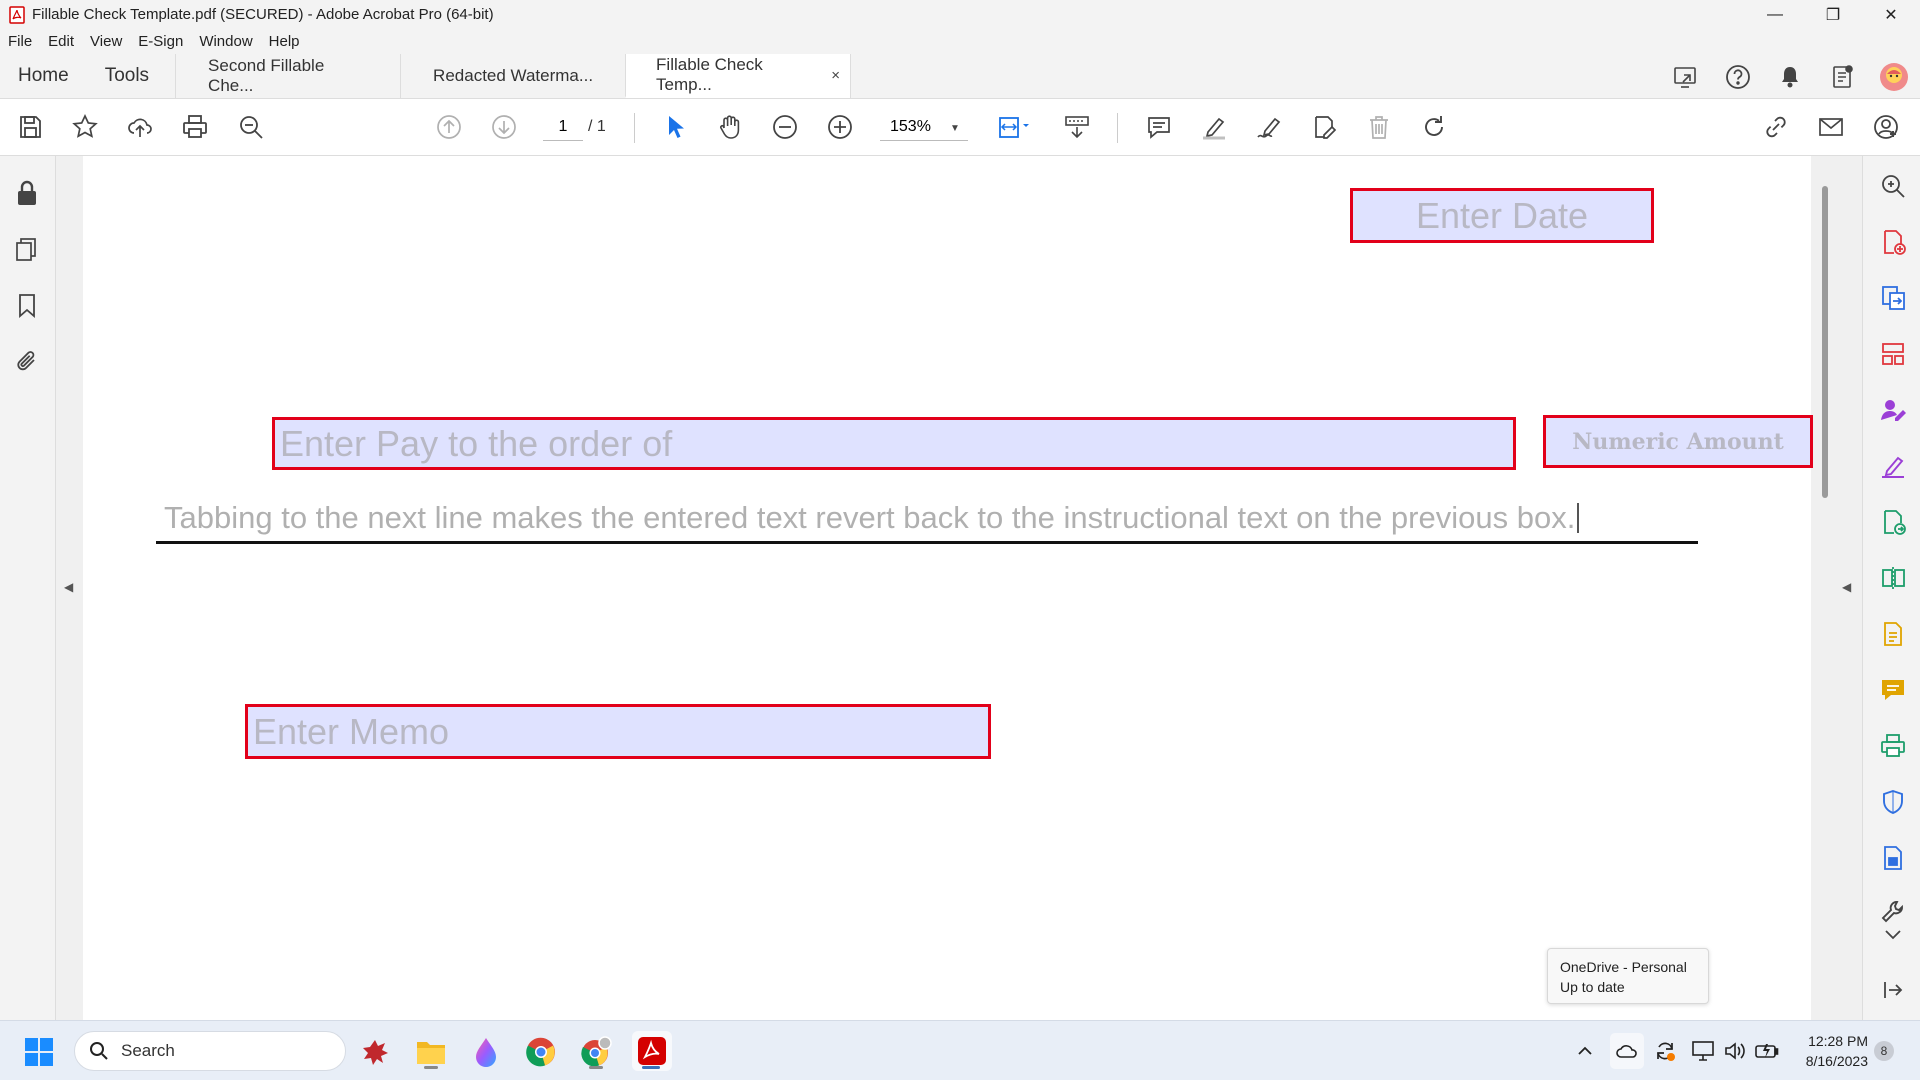 This screenshot has height=1080, width=1920. Describe the element at coordinates (563, 127) in the screenshot. I see `page-number-input` at that location.